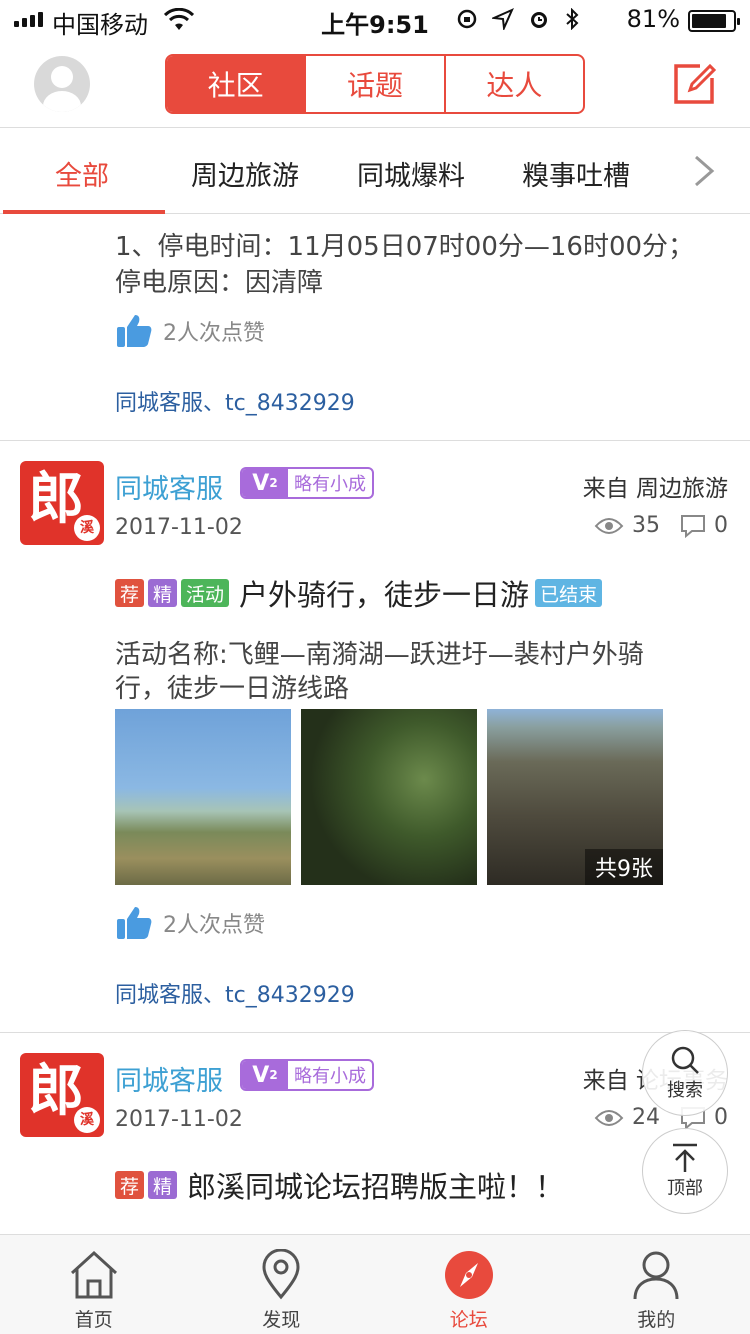 The image size is (750, 1334). I want to click on chevron-right-icon, so click(704, 171).